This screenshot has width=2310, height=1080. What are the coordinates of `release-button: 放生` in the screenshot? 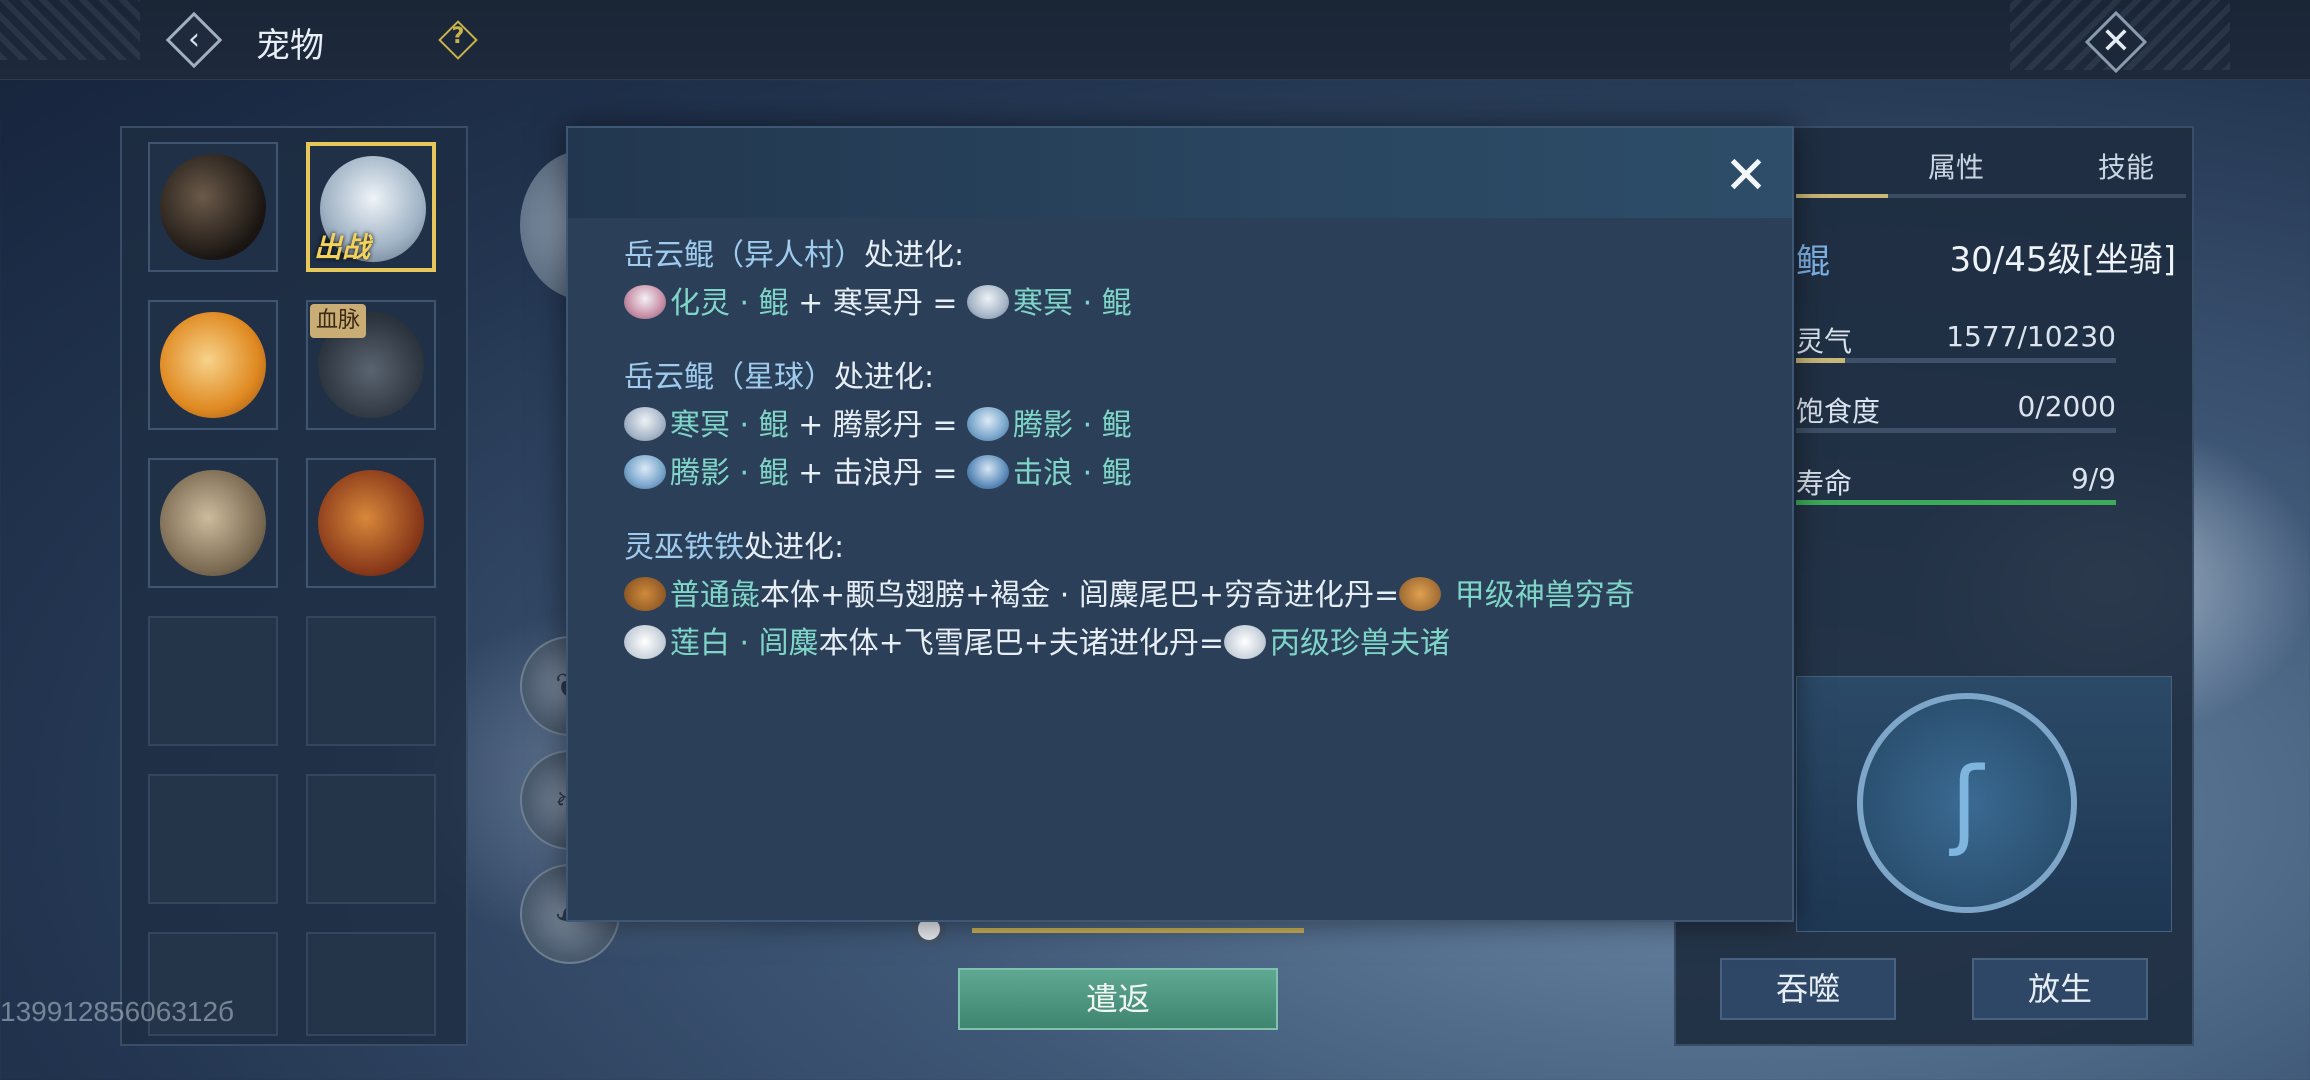 It's located at (2060, 989).